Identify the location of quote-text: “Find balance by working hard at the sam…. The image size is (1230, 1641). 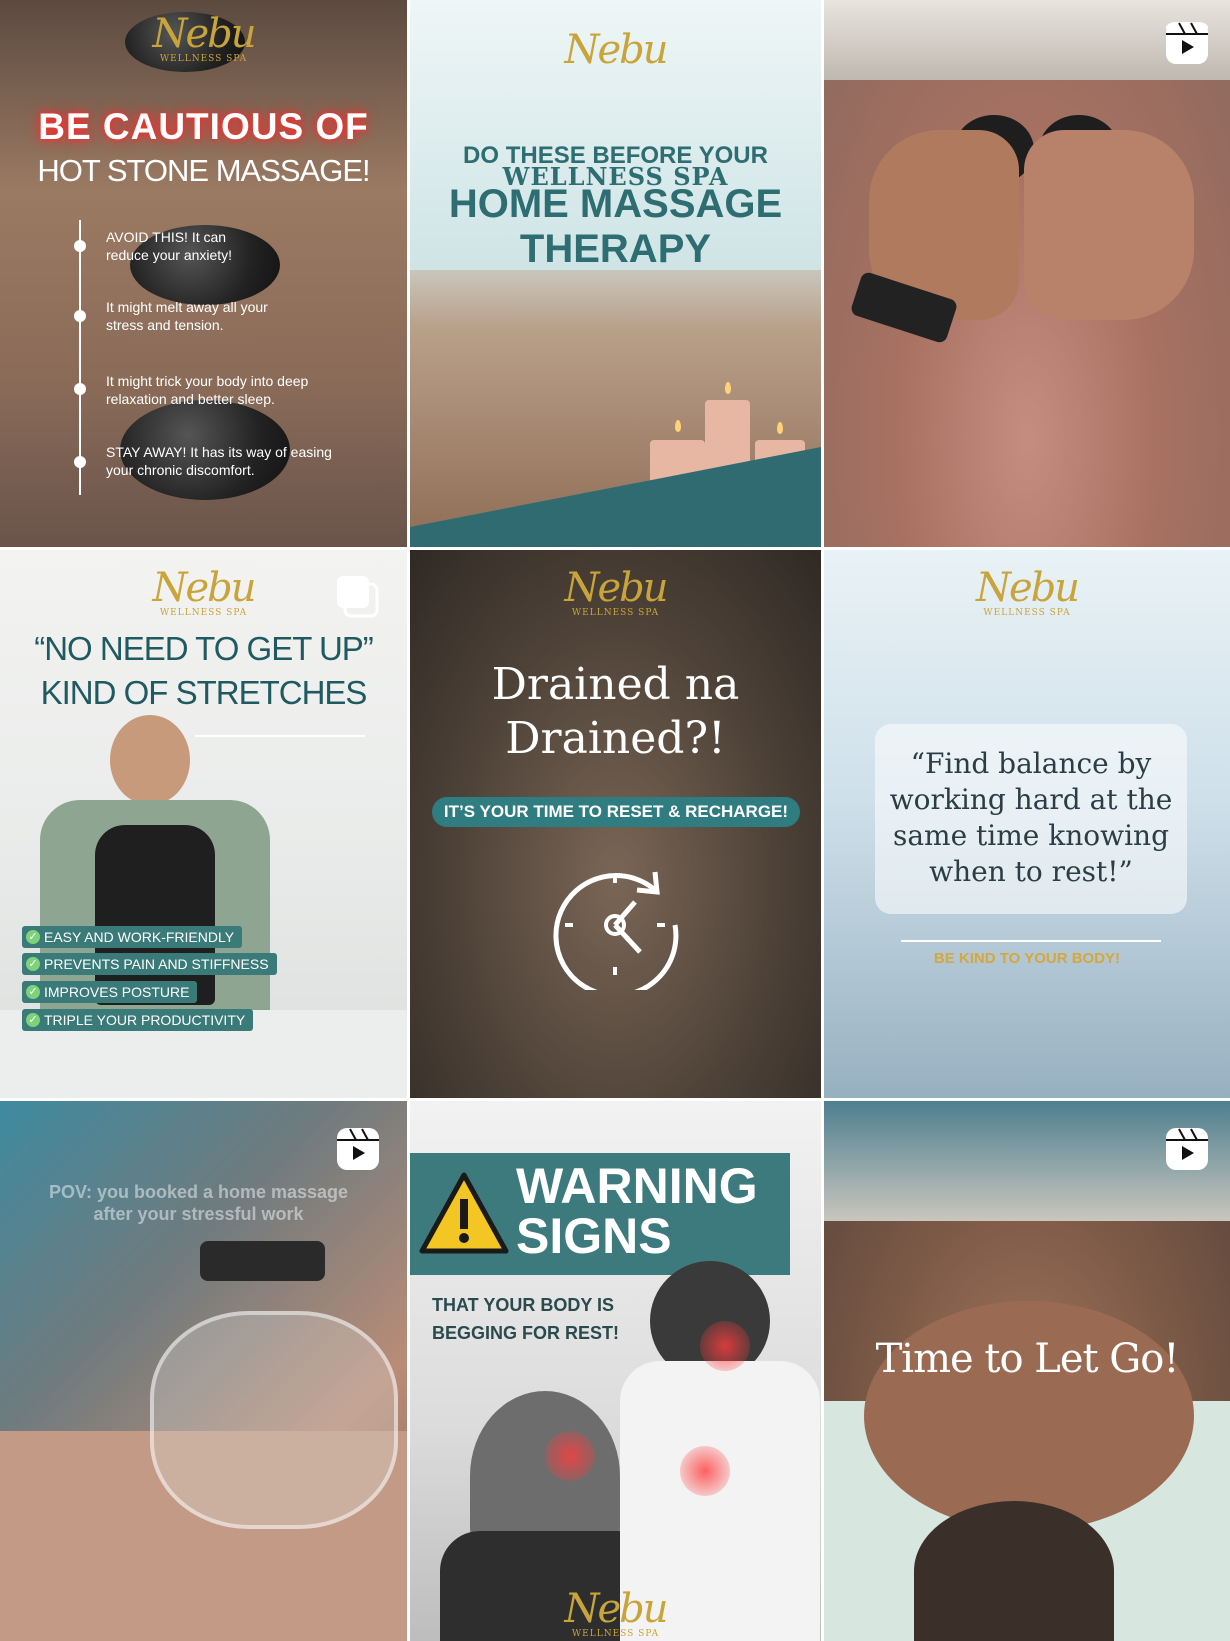
(1031, 817).